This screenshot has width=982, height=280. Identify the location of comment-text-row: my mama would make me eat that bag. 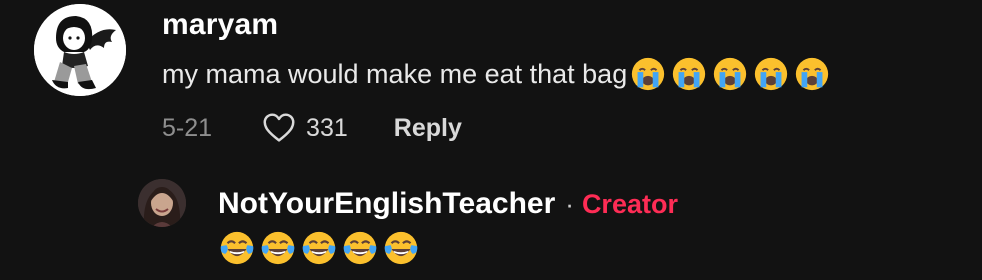
(496, 74).